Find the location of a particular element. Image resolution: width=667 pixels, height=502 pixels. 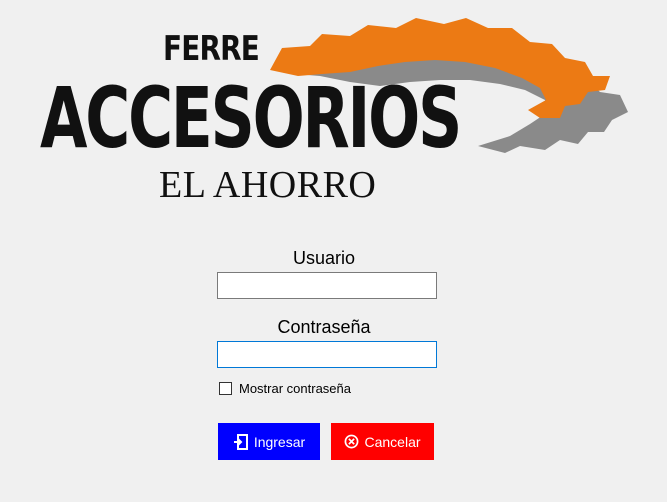

logo-ferre-text: FERRE is located at coordinates (211, 49).